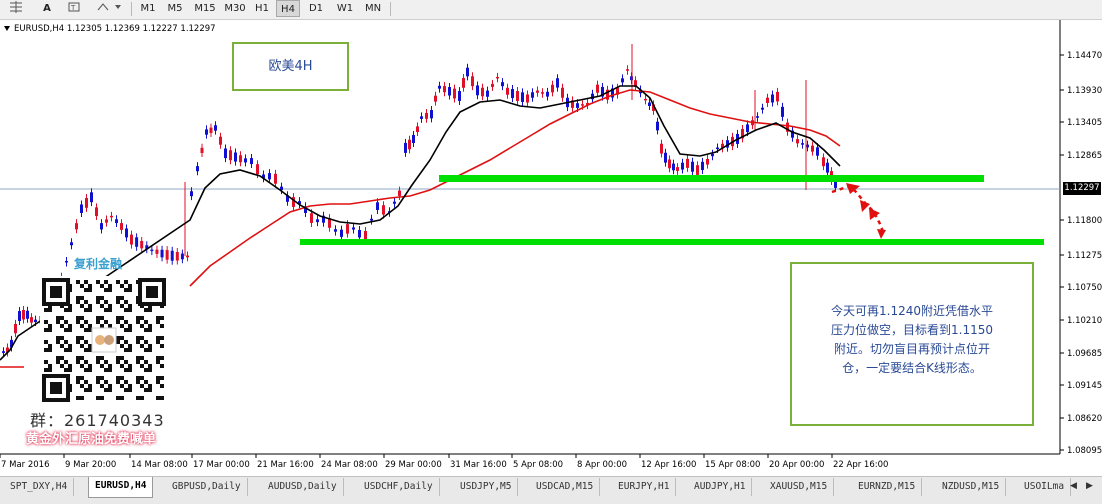 The height and width of the screenshot is (504, 1102). Describe the element at coordinates (486, 487) in the screenshot. I see `tab-usdjpy: USDJPY,M5` at that location.